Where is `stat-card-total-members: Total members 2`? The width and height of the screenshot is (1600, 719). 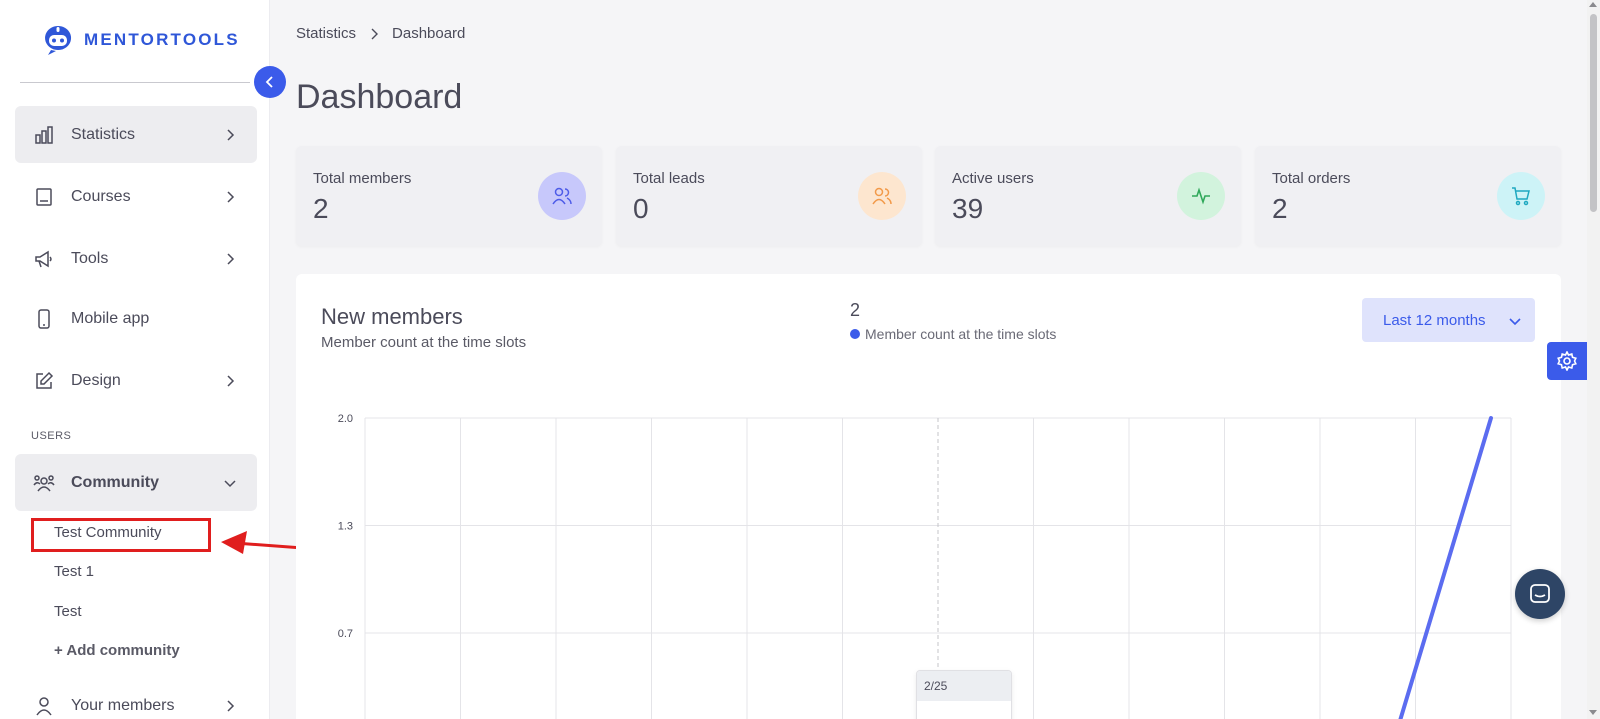
stat-card-total-members: Total members 2 is located at coordinates (449, 196).